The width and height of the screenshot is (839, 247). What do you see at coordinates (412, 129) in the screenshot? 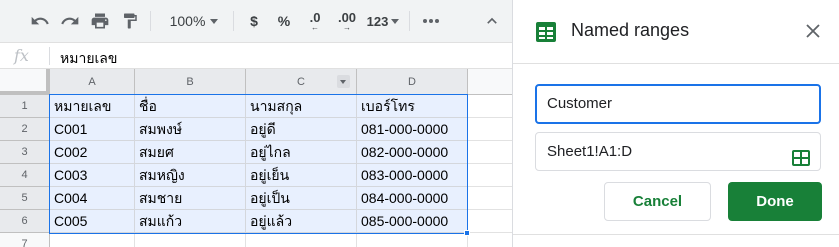
I see `cell-d2: 081-000-0000` at bounding box center [412, 129].